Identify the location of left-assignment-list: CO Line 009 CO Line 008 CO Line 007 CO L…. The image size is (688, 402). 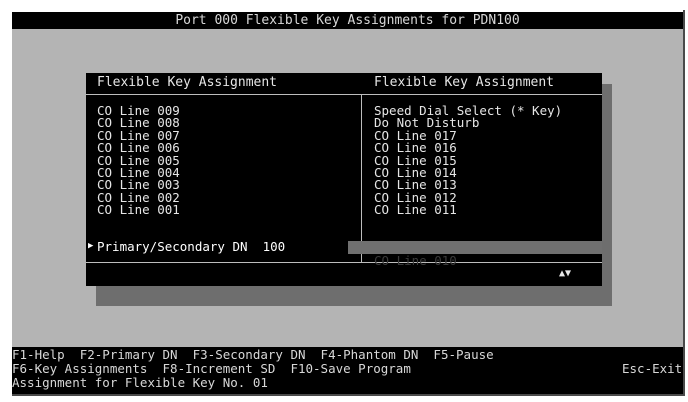
(138, 160).